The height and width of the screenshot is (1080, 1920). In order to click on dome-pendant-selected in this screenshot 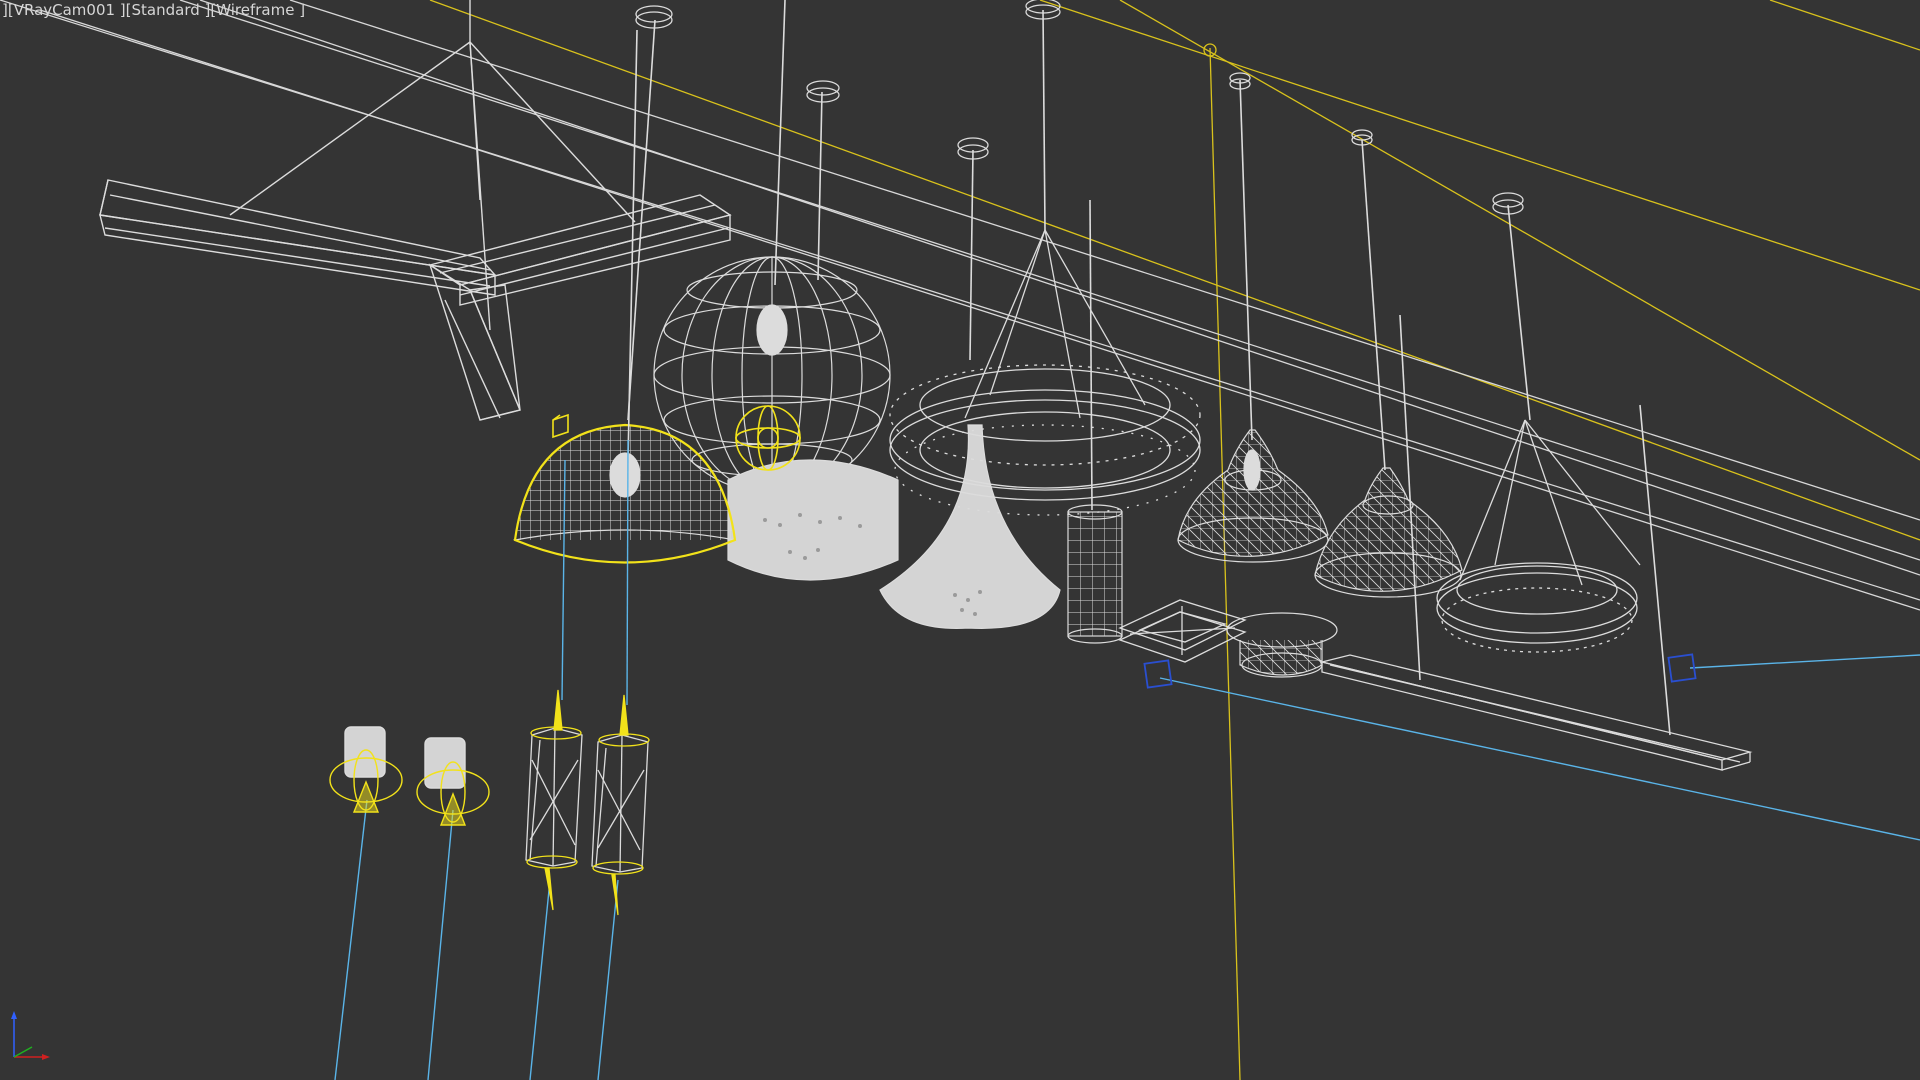, I will do `click(625, 296)`.